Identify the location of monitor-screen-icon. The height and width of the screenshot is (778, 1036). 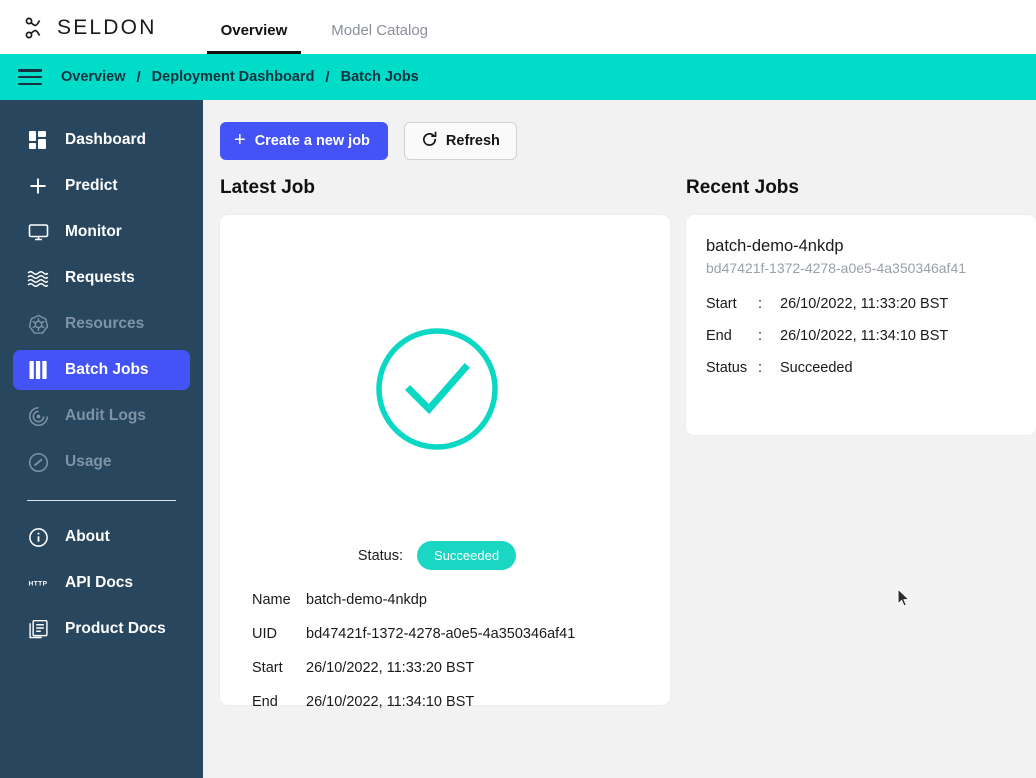
(38, 232).